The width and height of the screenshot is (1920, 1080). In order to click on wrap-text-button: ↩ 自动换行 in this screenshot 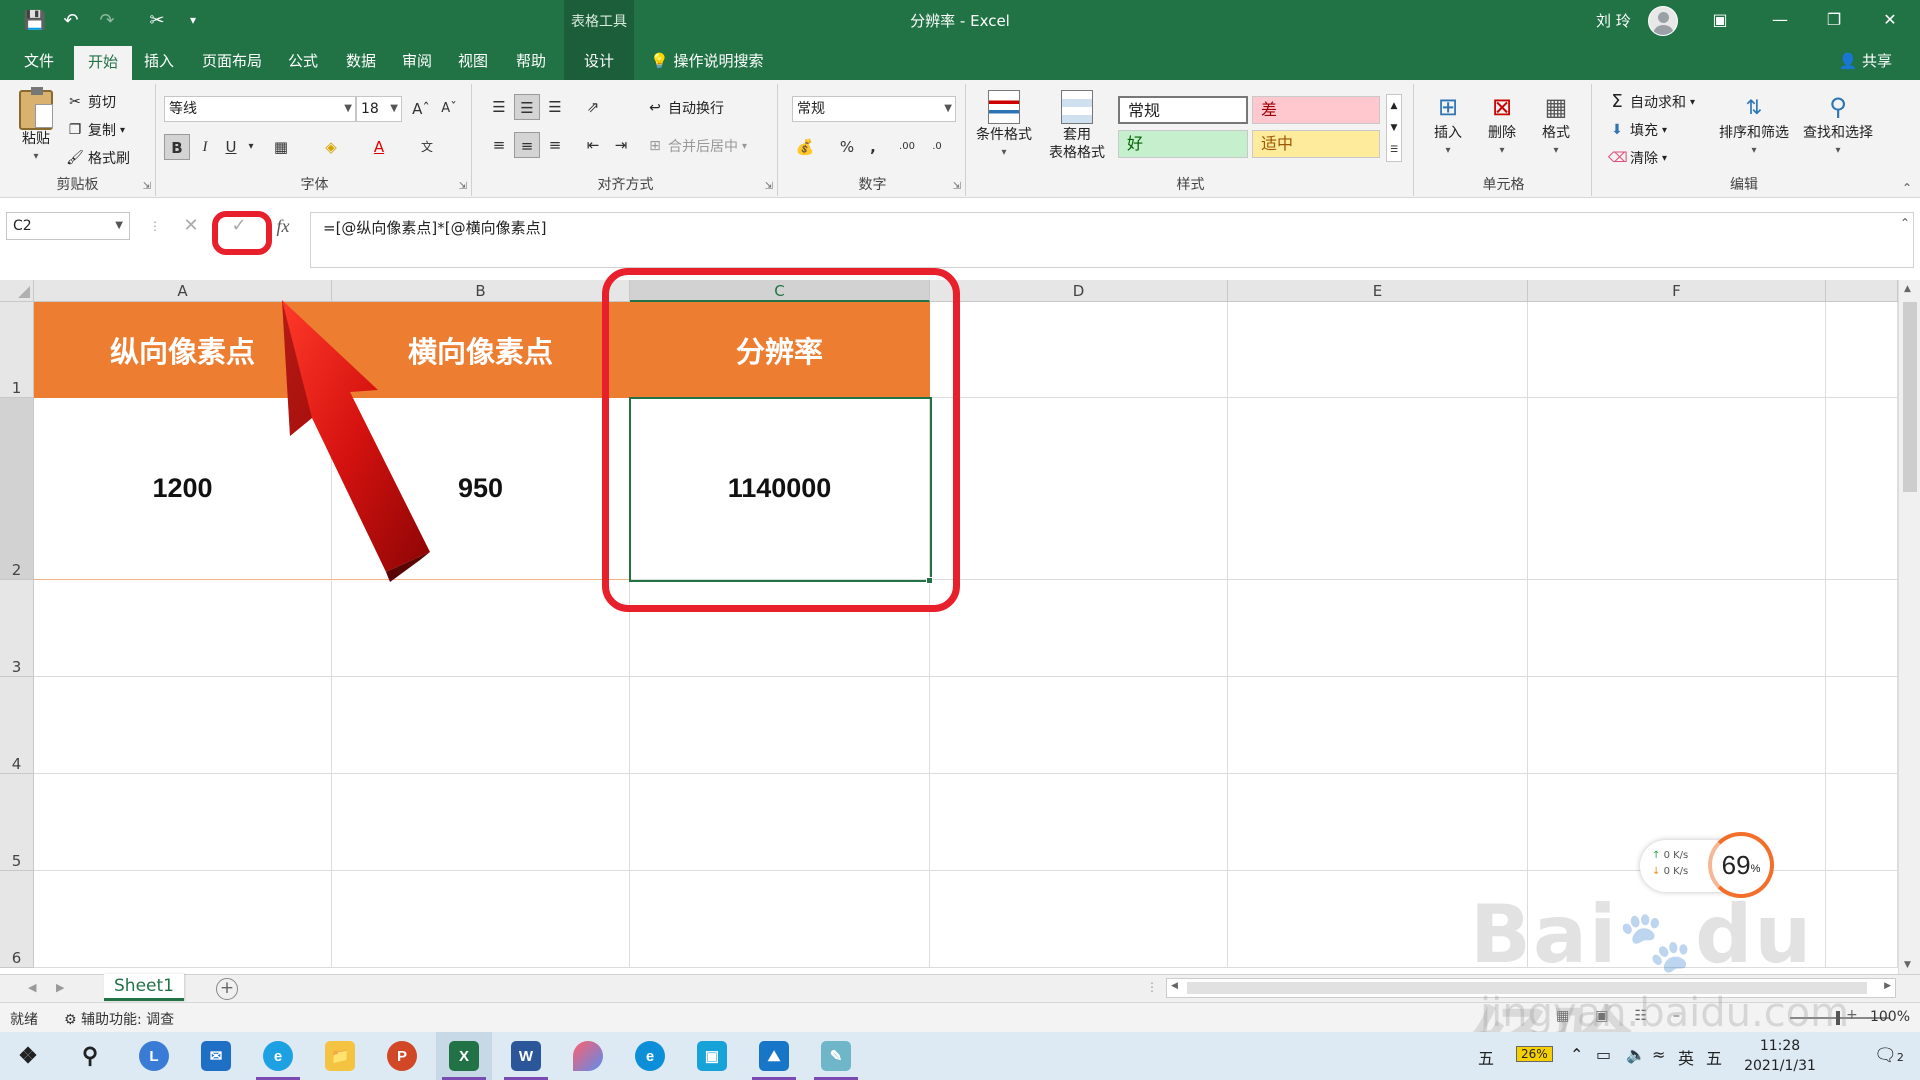, I will do `click(685, 108)`.